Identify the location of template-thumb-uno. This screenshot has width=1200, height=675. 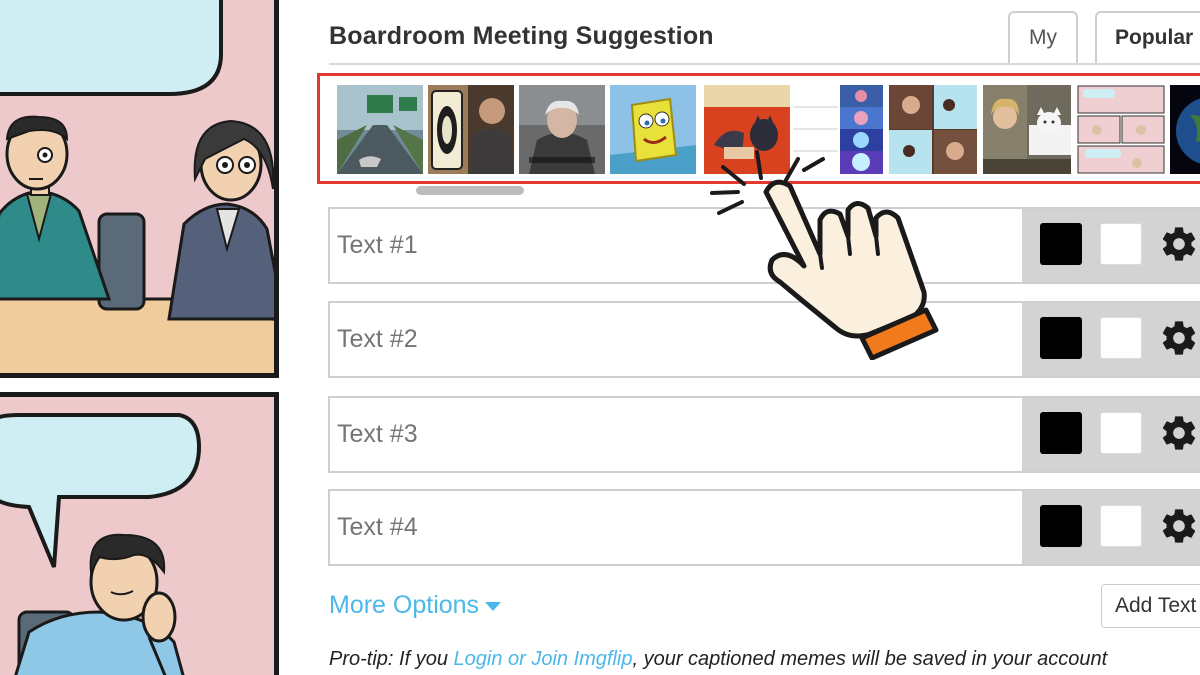
(471, 129).